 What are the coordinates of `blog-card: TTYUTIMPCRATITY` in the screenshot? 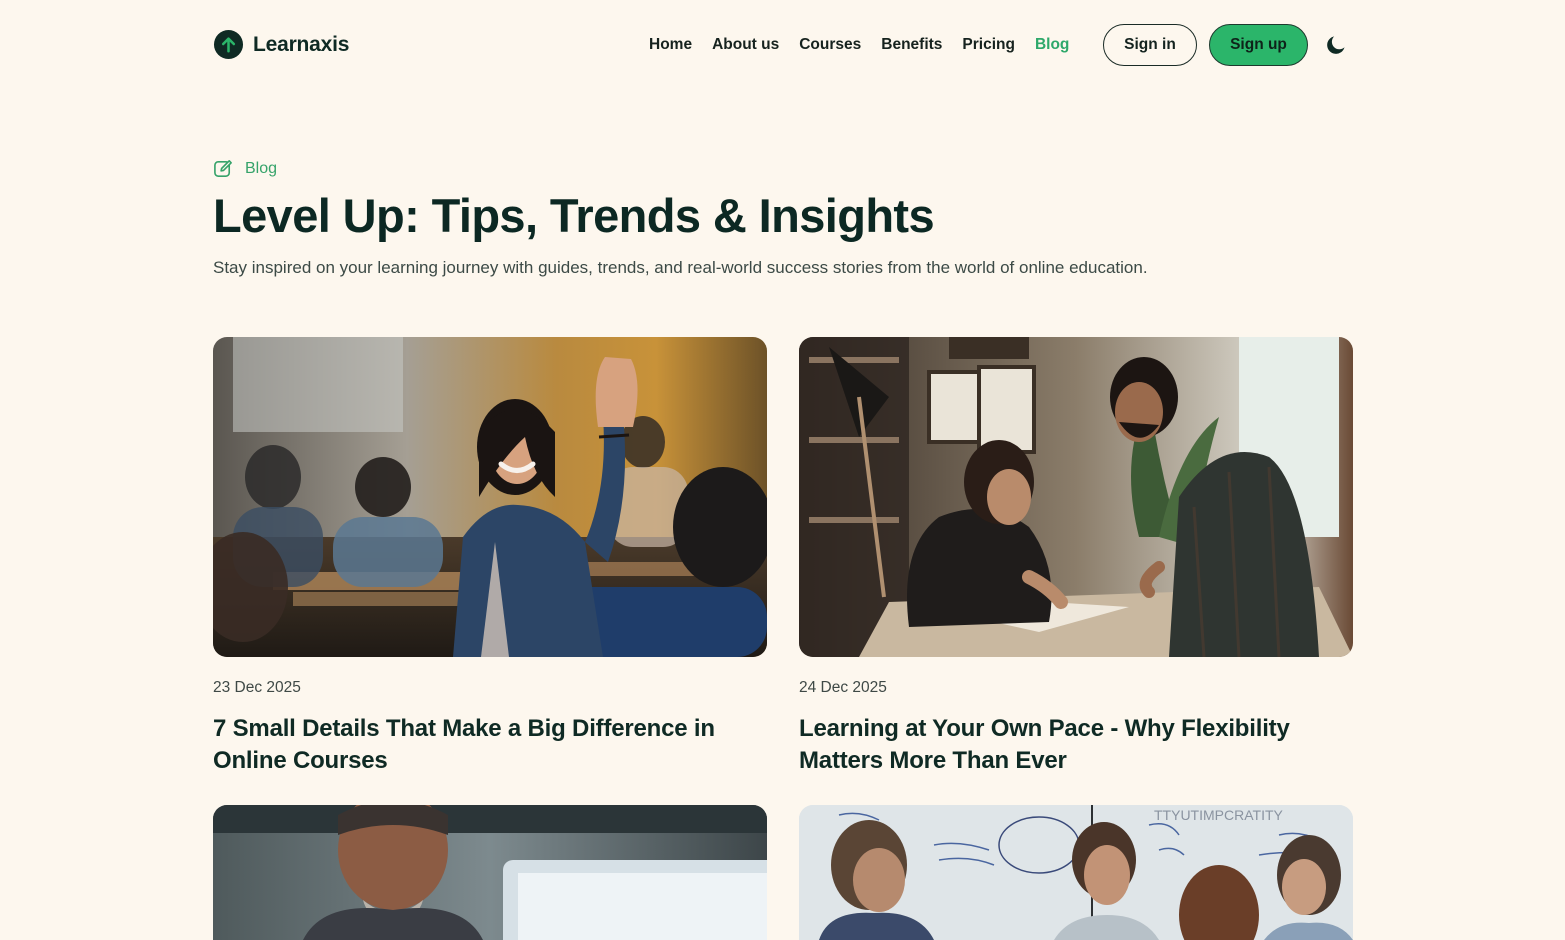 It's located at (1076, 872).